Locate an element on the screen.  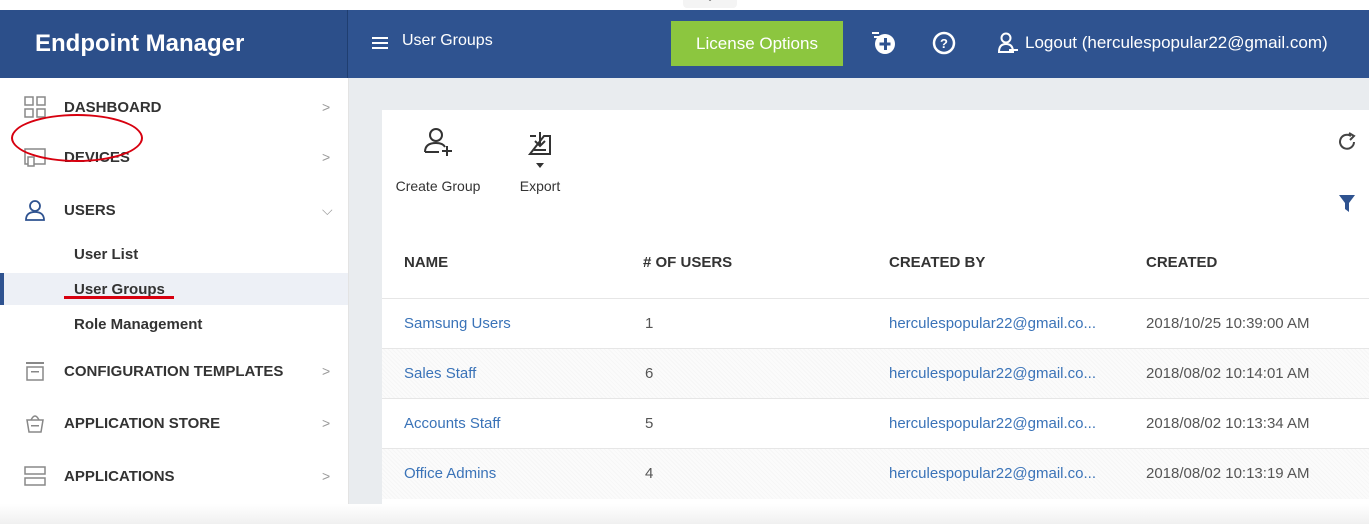
help-icon: ? is located at coordinates (944, 43).